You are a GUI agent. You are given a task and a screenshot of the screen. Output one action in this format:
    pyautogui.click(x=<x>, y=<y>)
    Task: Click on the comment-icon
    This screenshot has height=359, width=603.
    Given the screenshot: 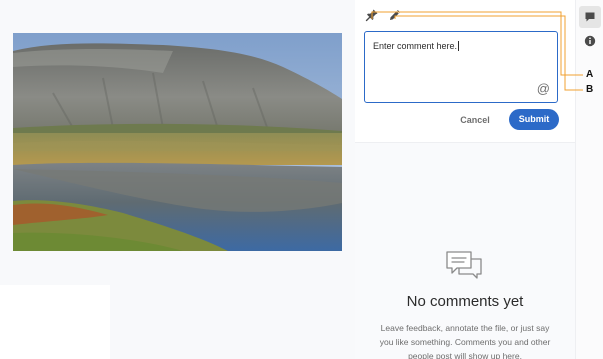 What is the action you would take?
    pyautogui.click(x=590, y=17)
    